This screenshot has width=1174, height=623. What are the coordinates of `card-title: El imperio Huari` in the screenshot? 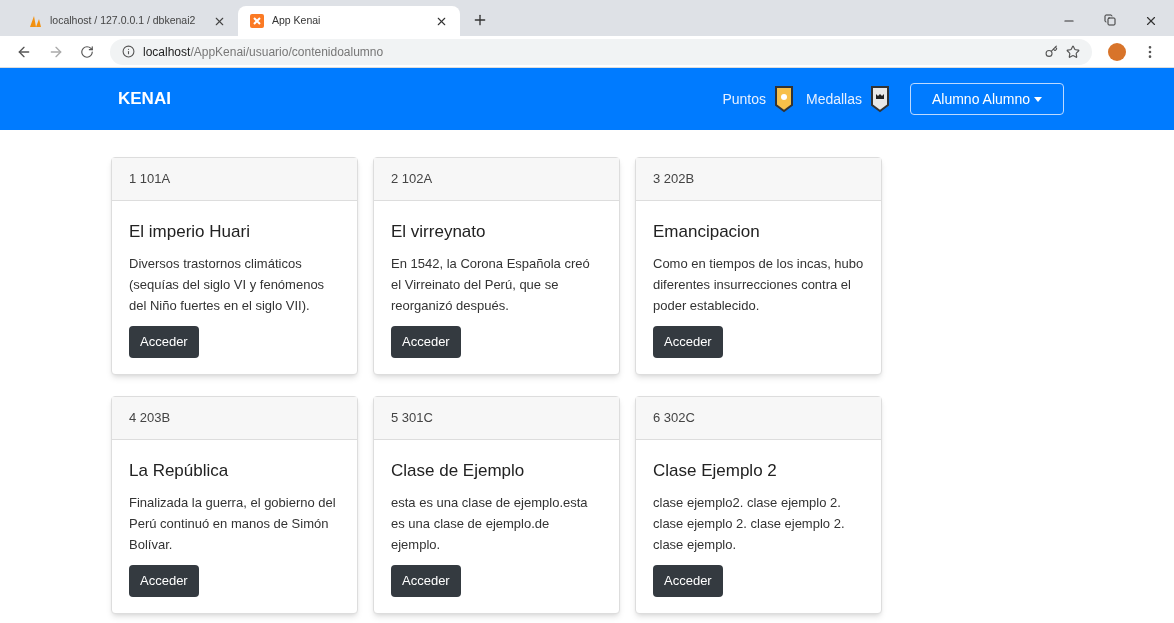 It's located at (189, 232).